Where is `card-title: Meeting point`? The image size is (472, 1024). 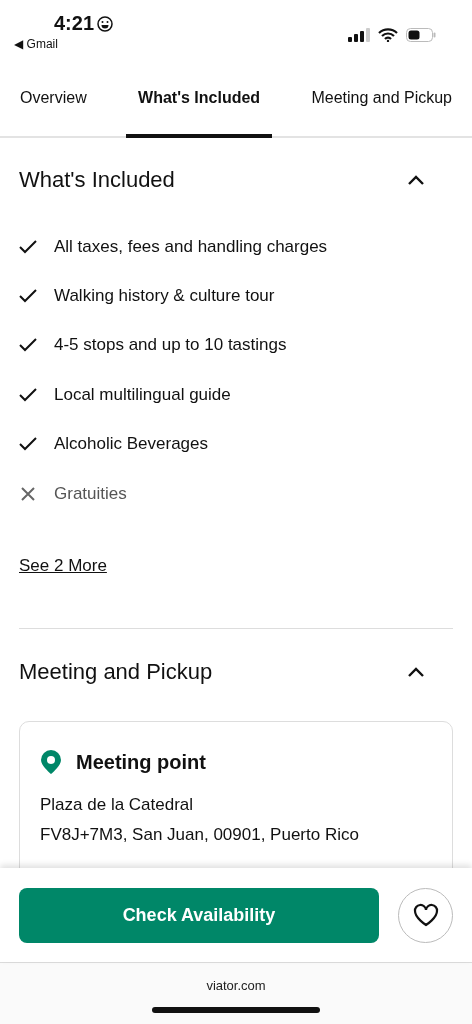 card-title: Meeting point is located at coordinates (141, 762).